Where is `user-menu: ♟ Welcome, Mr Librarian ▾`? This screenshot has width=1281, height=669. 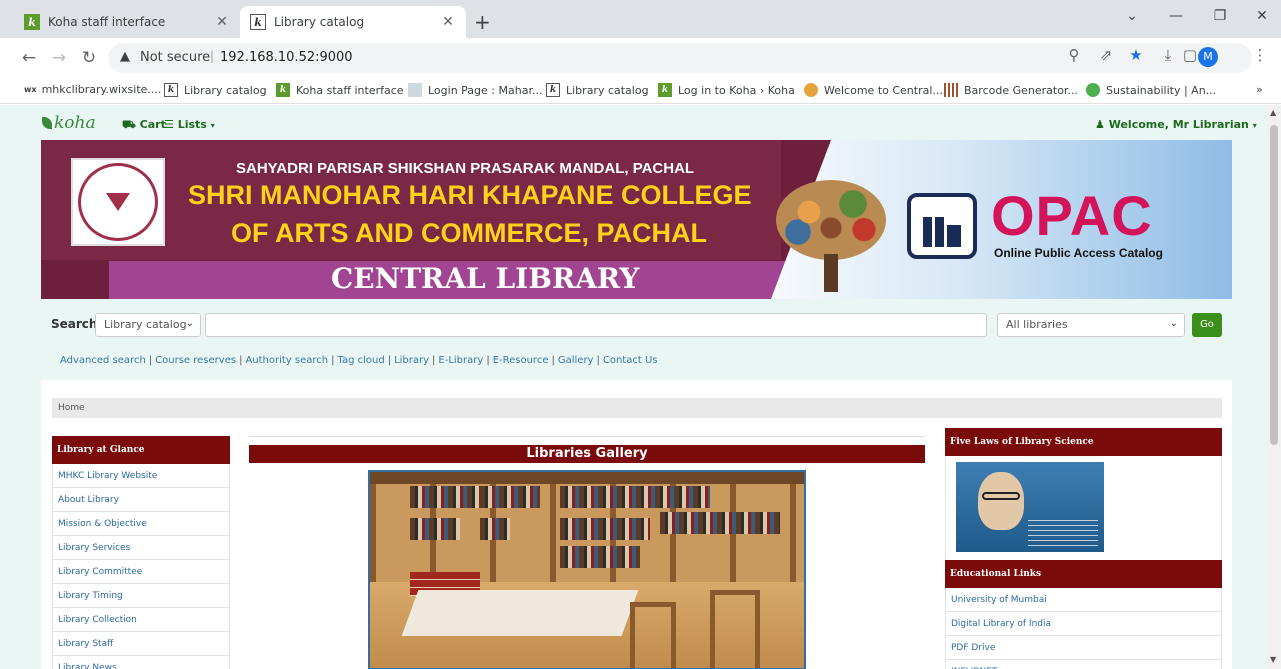 user-menu: ♟ Welcome, Mr Librarian ▾ is located at coordinates (1176, 124).